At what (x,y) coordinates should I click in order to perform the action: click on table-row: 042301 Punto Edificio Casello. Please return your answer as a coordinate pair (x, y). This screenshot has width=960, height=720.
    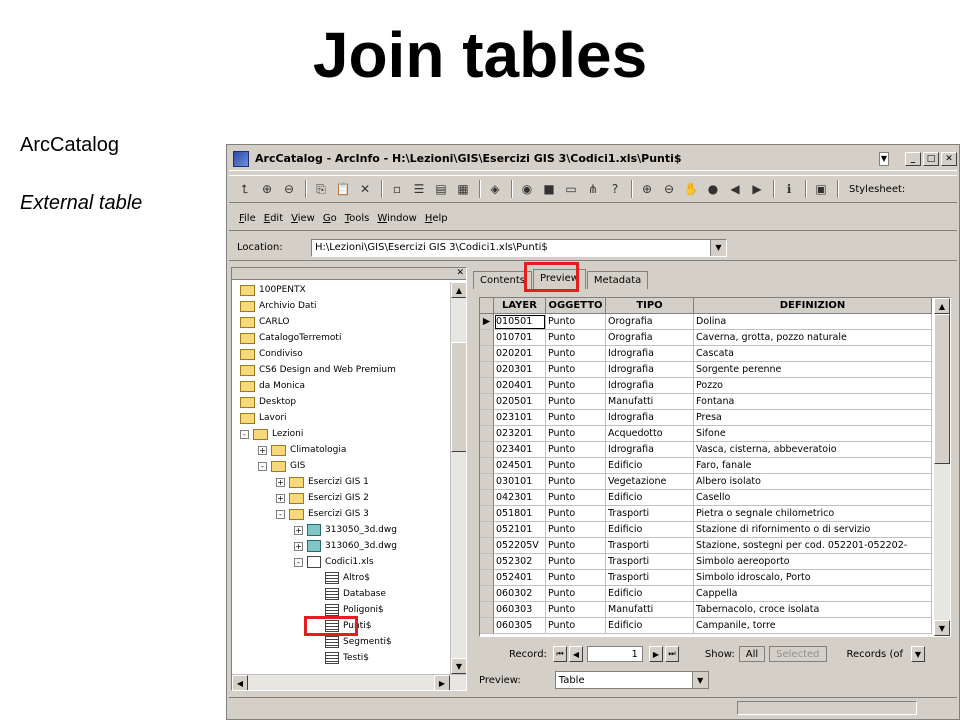
    Looking at the image, I should click on (706, 498).